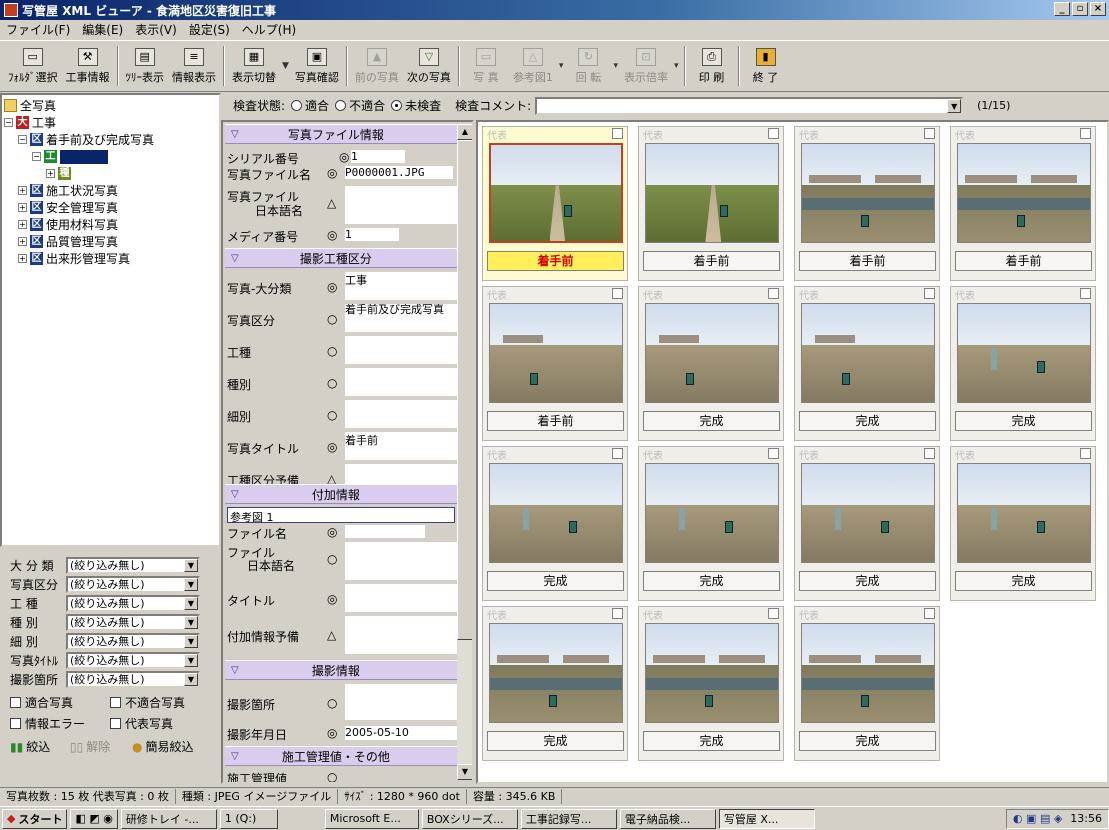  Describe the element at coordinates (156, 29) in the screenshot. I see `menu-view: 表示(V)` at that location.